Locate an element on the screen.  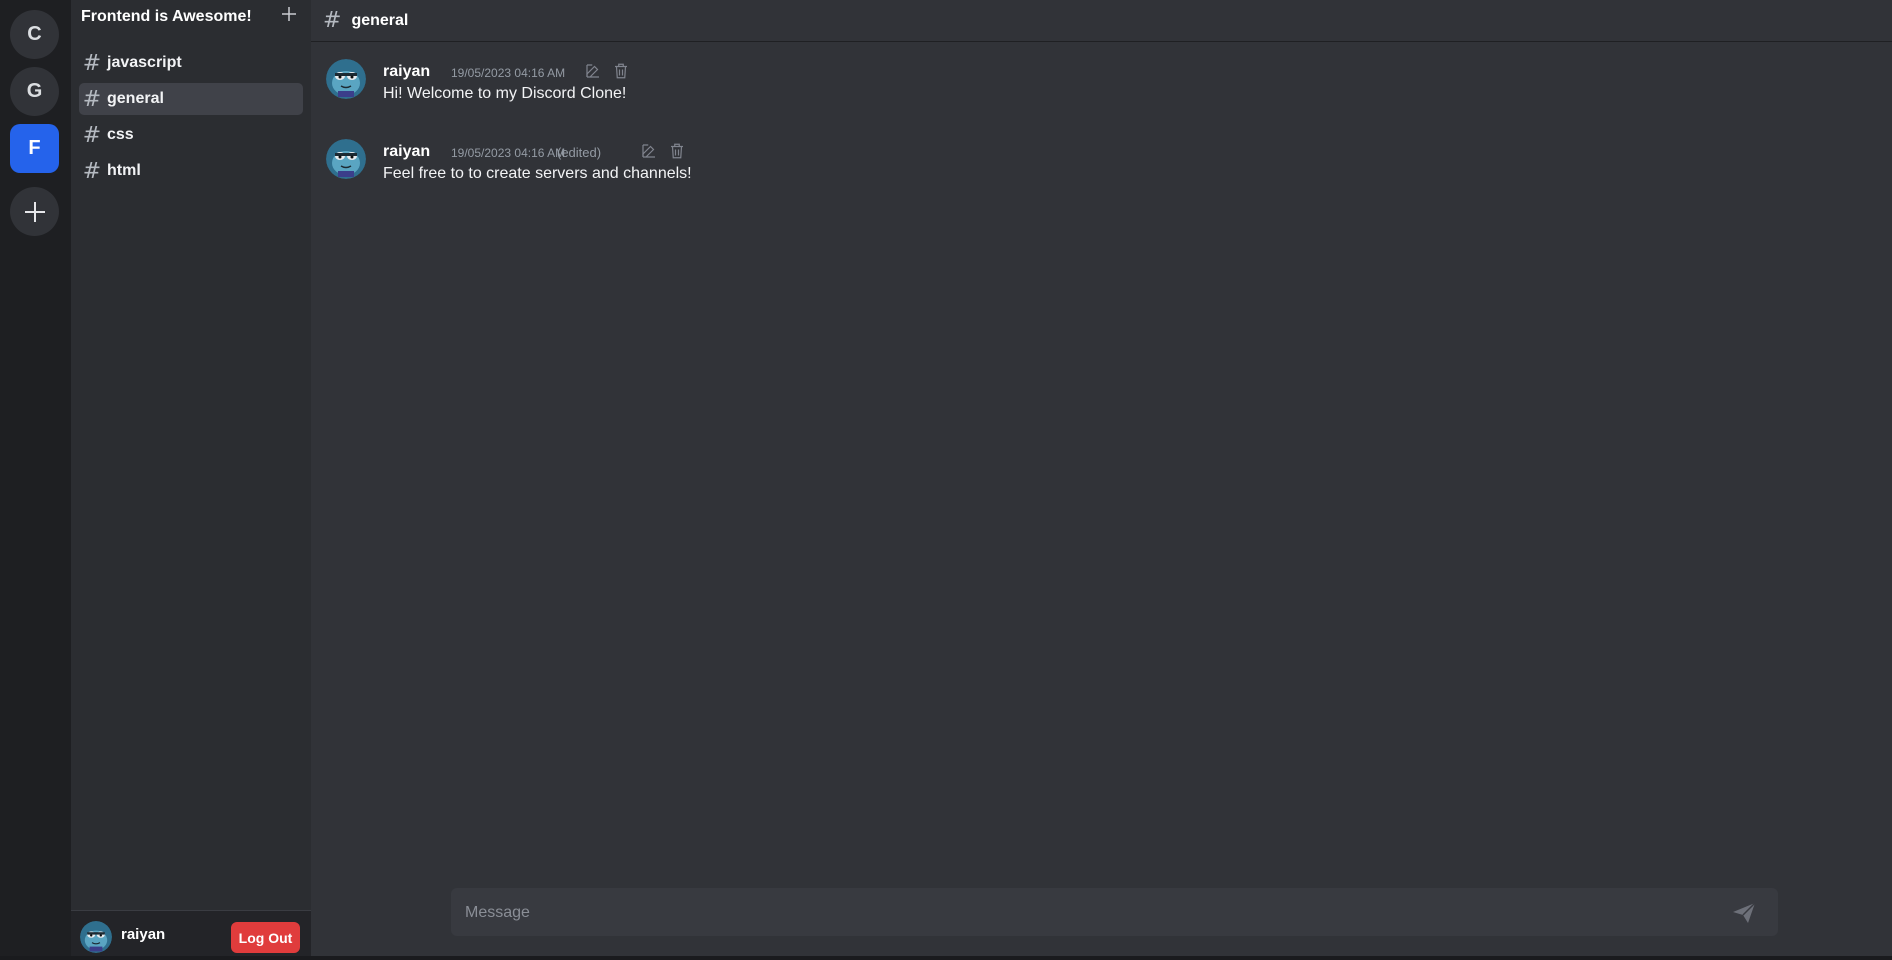
add-server-button is located at coordinates (34, 211).